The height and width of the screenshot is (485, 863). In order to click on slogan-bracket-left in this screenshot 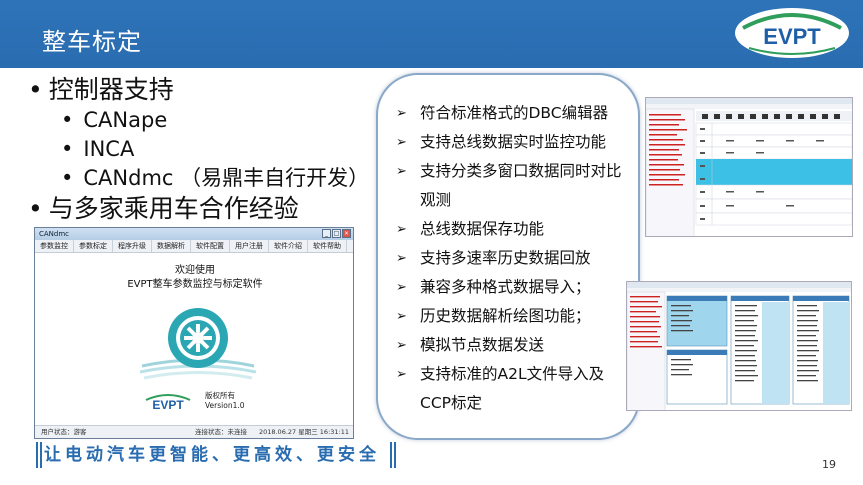, I will do `click(39, 455)`.